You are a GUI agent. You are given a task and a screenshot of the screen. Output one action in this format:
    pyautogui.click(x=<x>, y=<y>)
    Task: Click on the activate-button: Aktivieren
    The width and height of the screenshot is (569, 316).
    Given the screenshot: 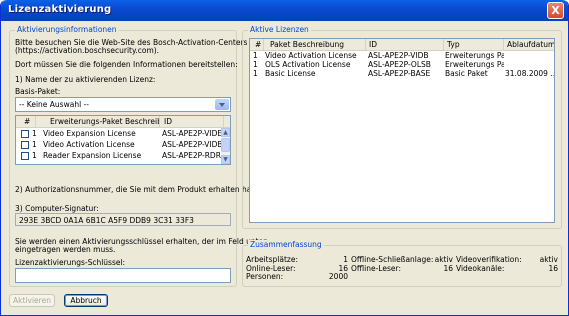 What is the action you would take?
    pyautogui.click(x=32, y=300)
    